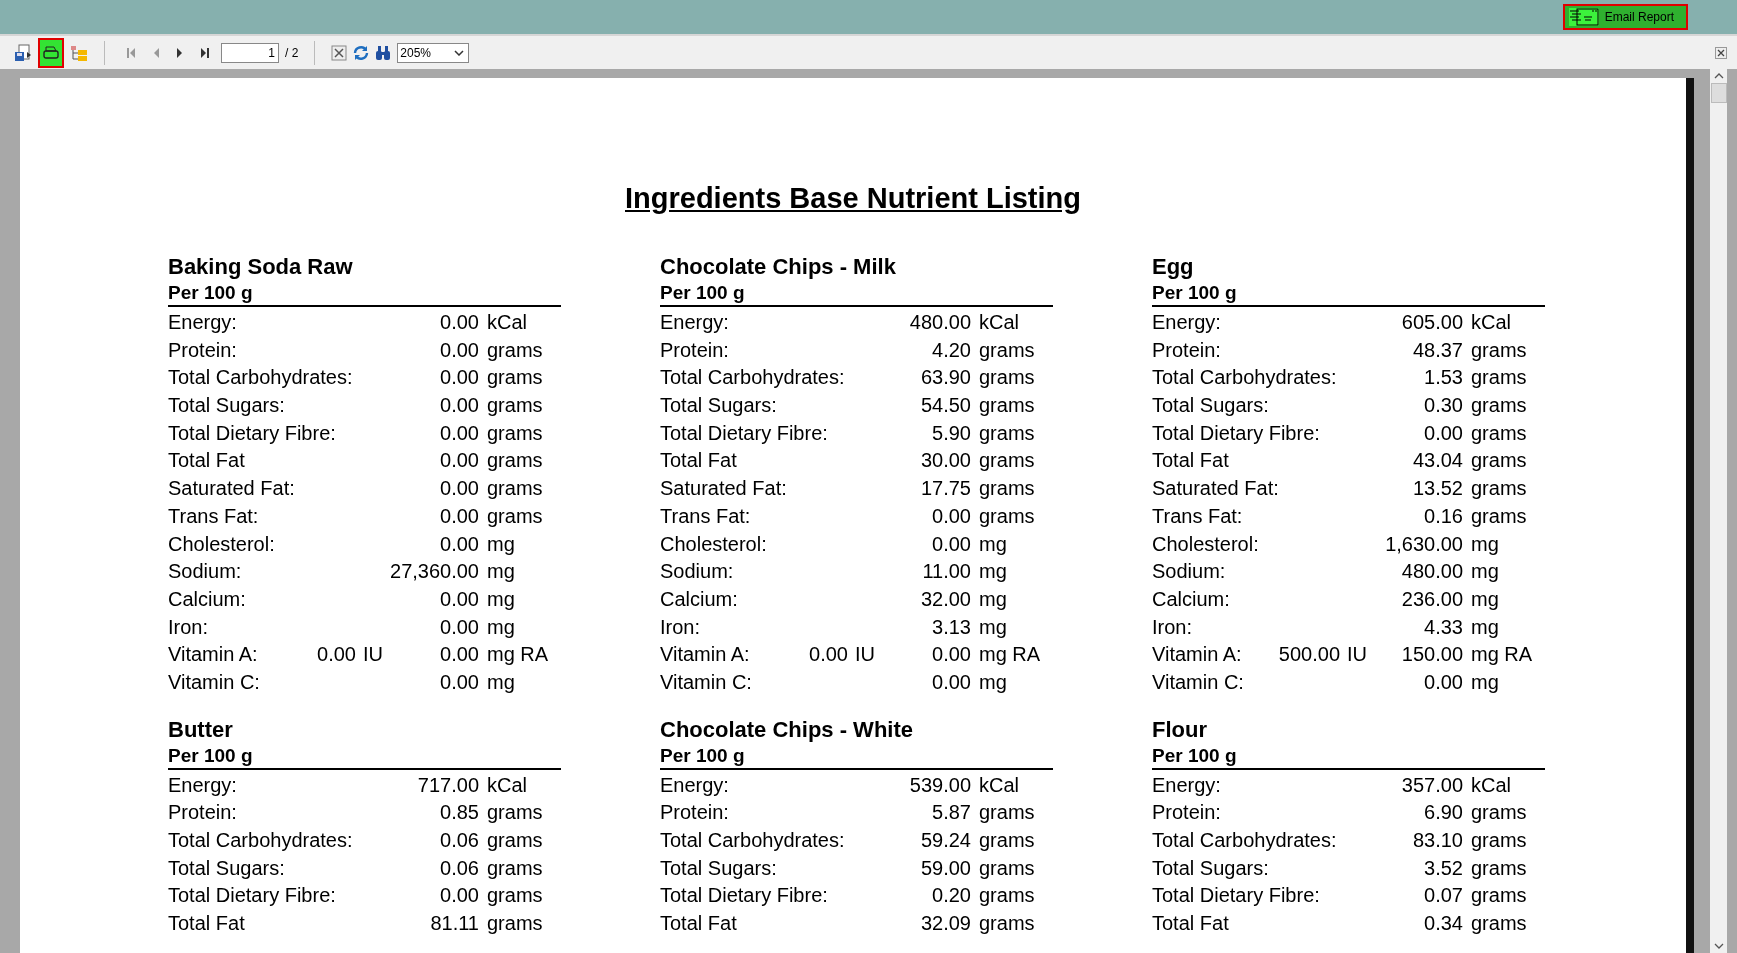  I want to click on export-icon, so click(23, 52).